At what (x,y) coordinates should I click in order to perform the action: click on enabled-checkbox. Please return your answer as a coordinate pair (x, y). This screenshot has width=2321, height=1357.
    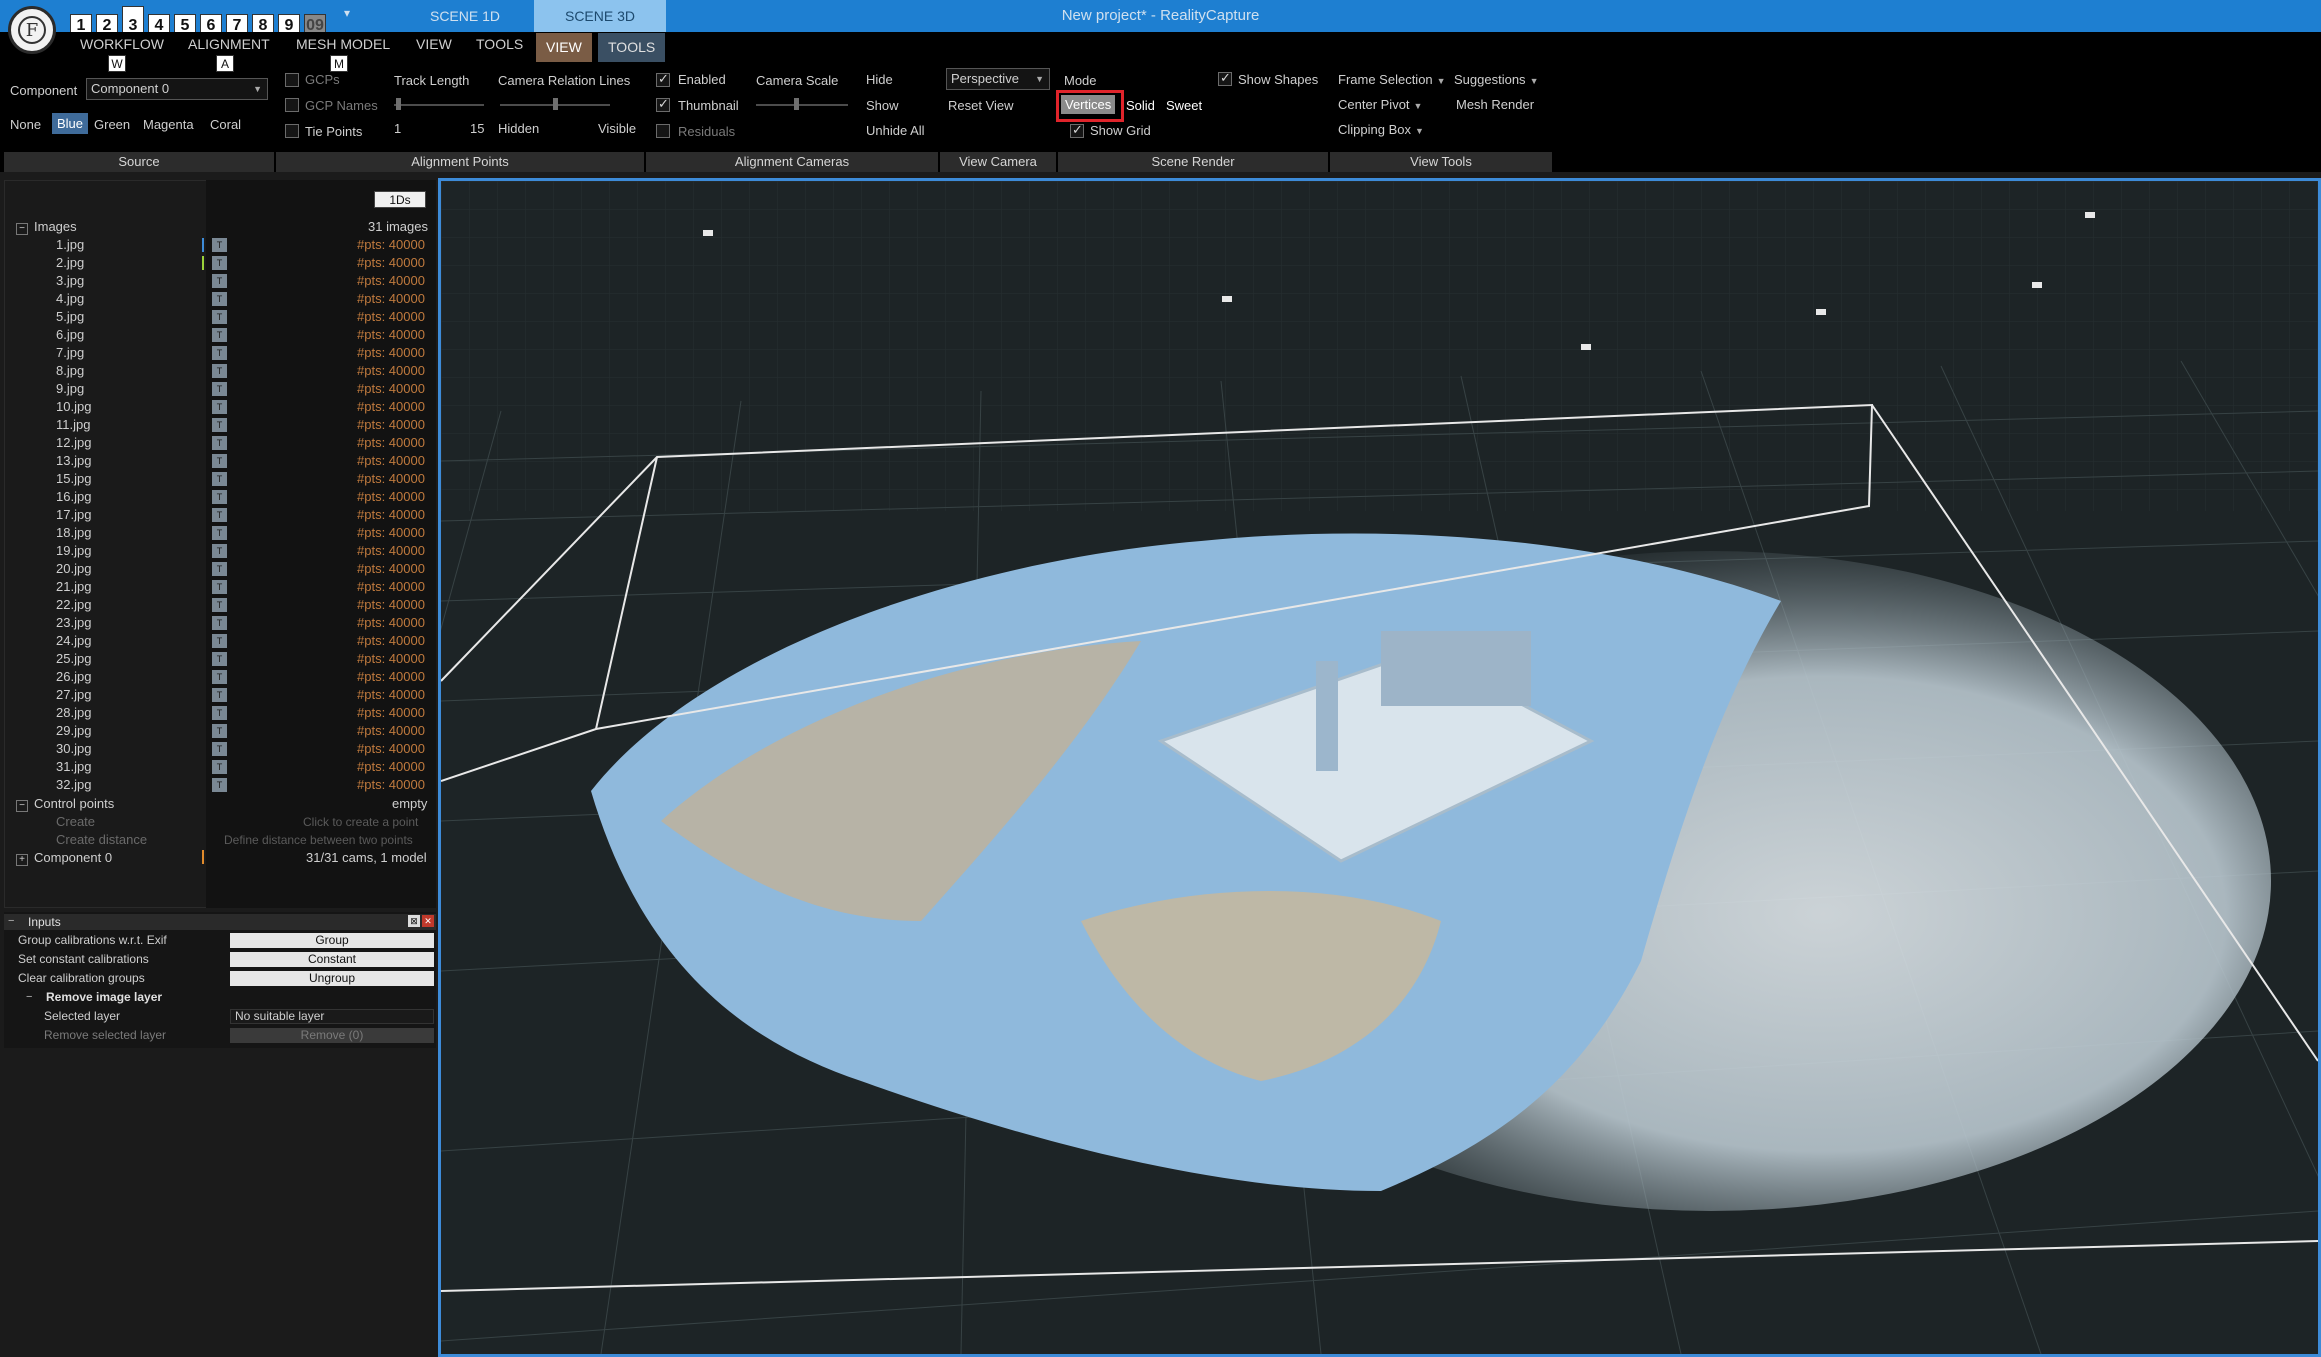
    Looking at the image, I should click on (663, 79).